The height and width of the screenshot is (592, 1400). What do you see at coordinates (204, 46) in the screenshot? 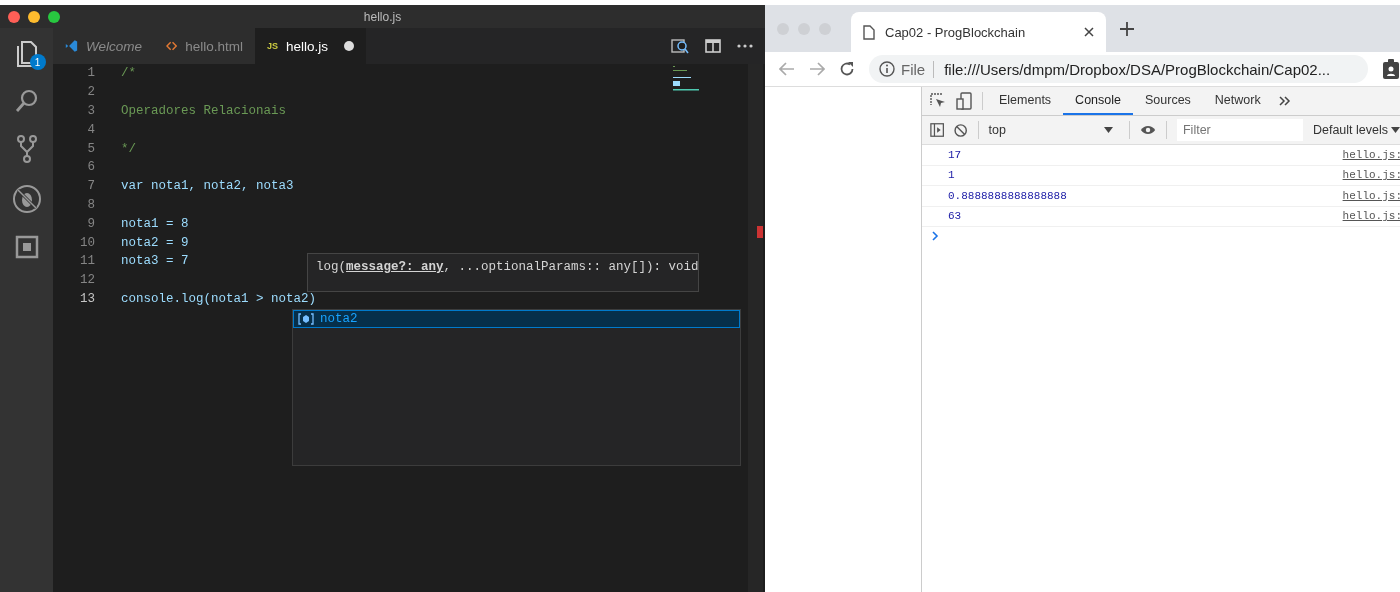
I see `editor-tab: hello.html` at bounding box center [204, 46].